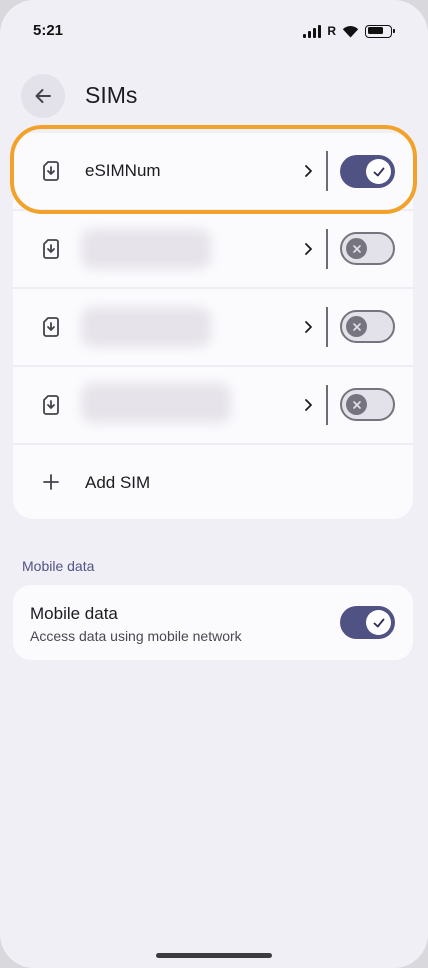  Describe the element at coordinates (331, 30) in the screenshot. I see `roaming-indicator: R` at that location.